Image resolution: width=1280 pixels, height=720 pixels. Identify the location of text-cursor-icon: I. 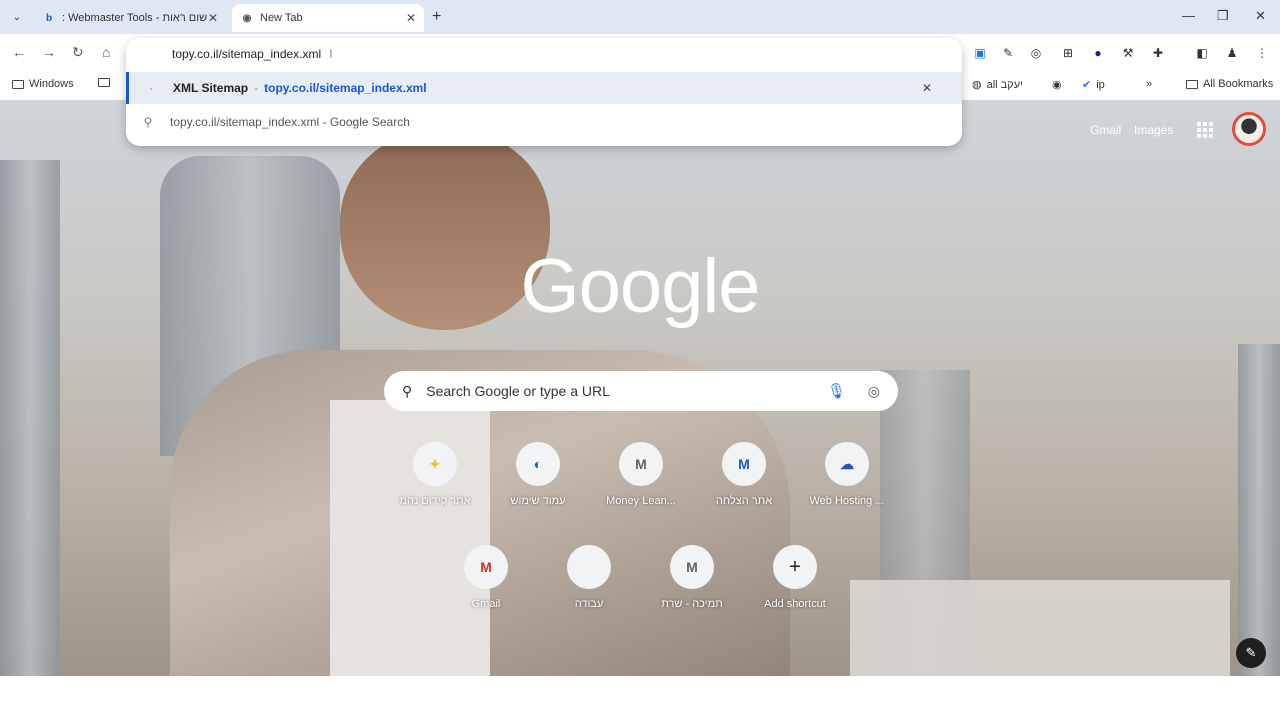
(331, 54).